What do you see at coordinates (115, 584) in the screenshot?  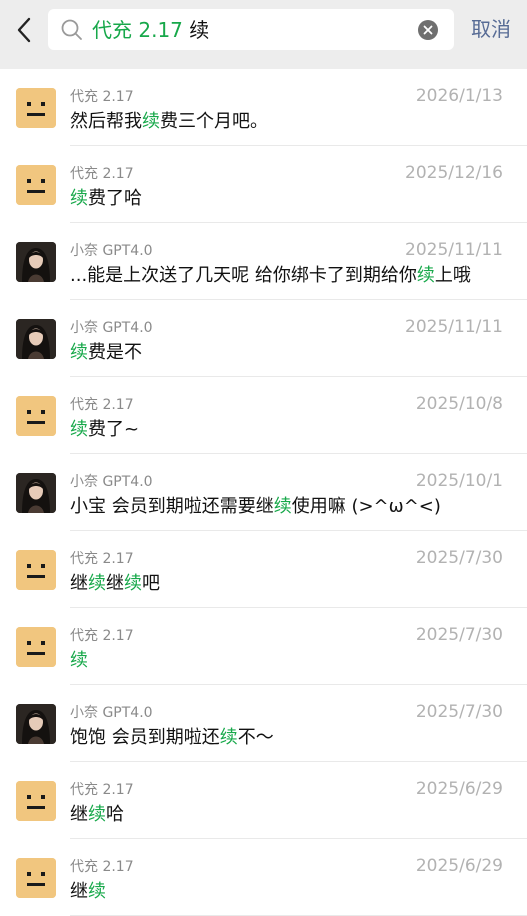 I see `message-snippet: 继续继续吧` at bounding box center [115, 584].